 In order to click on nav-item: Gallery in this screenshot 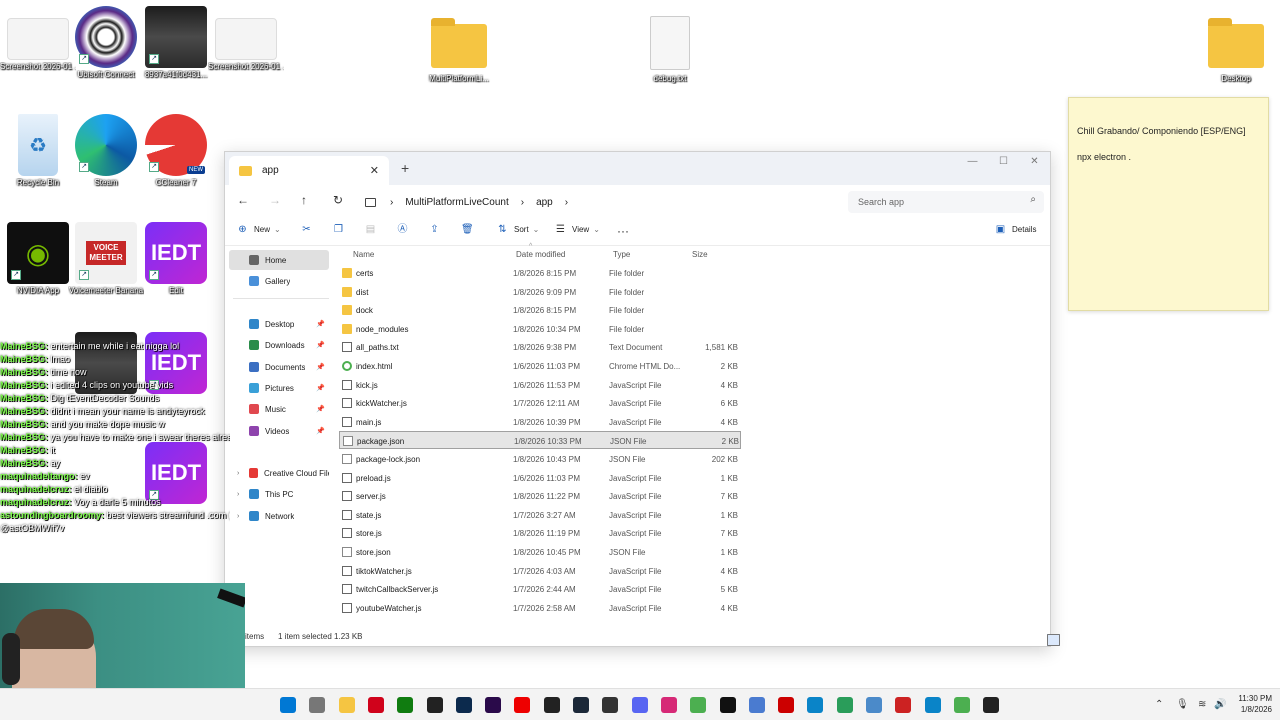, I will do `click(279, 281)`.